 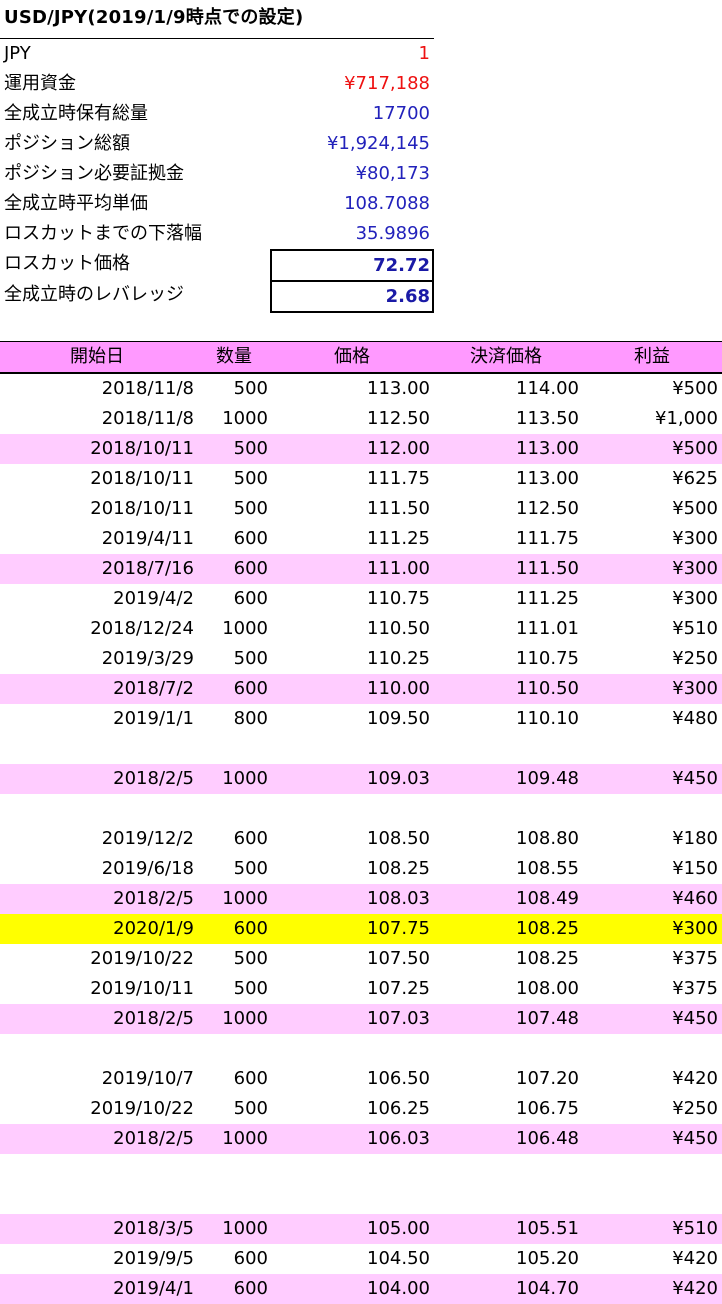 What do you see at coordinates (398, 1078) in the screenshot?
I see `cell-price: 106.50` at bounding box center [398, 1078].